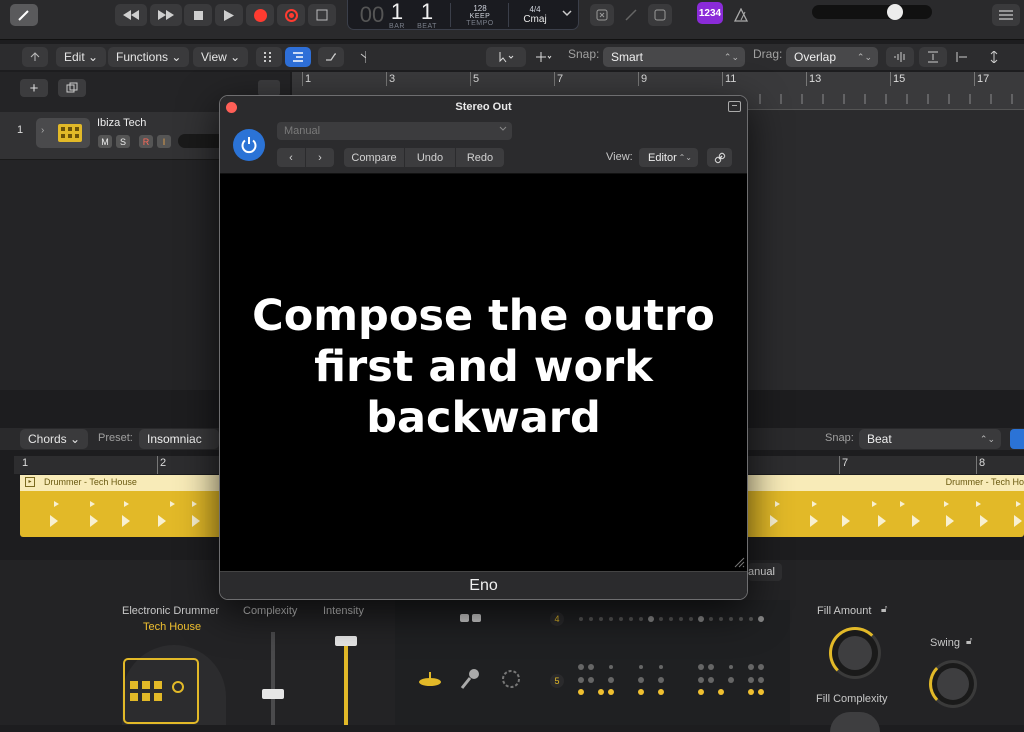 Image resolution: width=1024 pixels, height=732 pixels. What do you see at coordinates (557, 681) in the screenshot?
I see `row-5-badge: 5` at bounding box center [557, 681].